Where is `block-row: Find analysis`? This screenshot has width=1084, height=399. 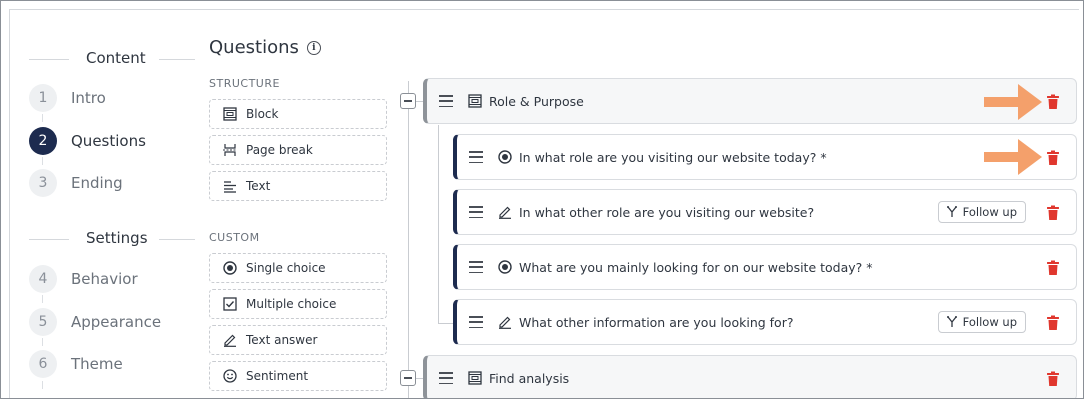
block-row: Find analysis is located at coordinates (750, 376).